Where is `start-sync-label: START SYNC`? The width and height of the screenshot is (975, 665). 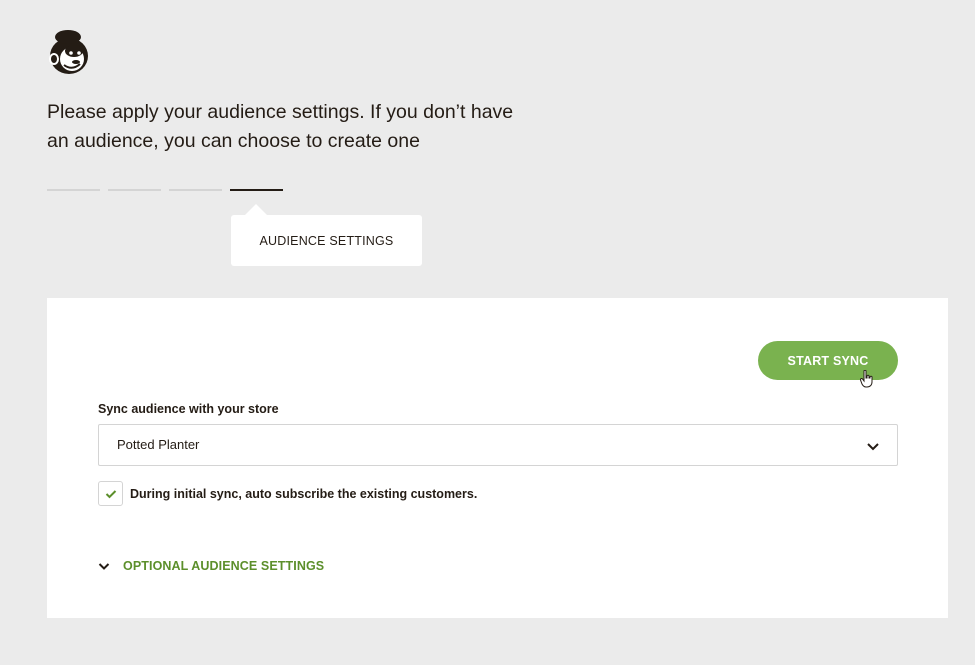
start-sync-label: START SYNC is located at coordinates (828, 360).